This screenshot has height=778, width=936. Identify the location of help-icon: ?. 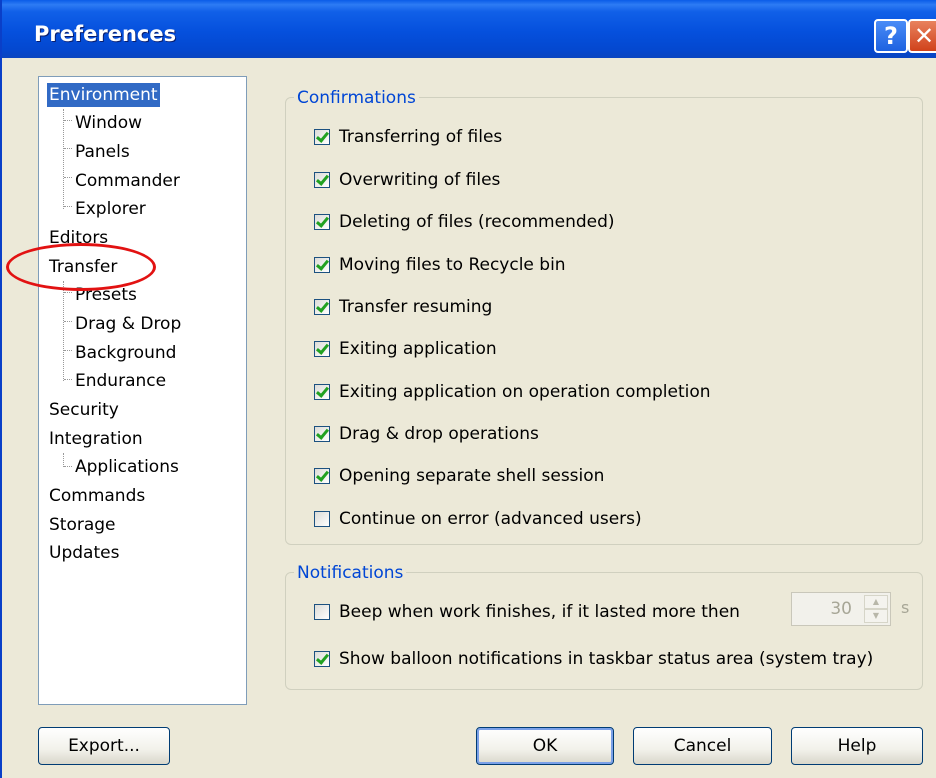
(891, 36).